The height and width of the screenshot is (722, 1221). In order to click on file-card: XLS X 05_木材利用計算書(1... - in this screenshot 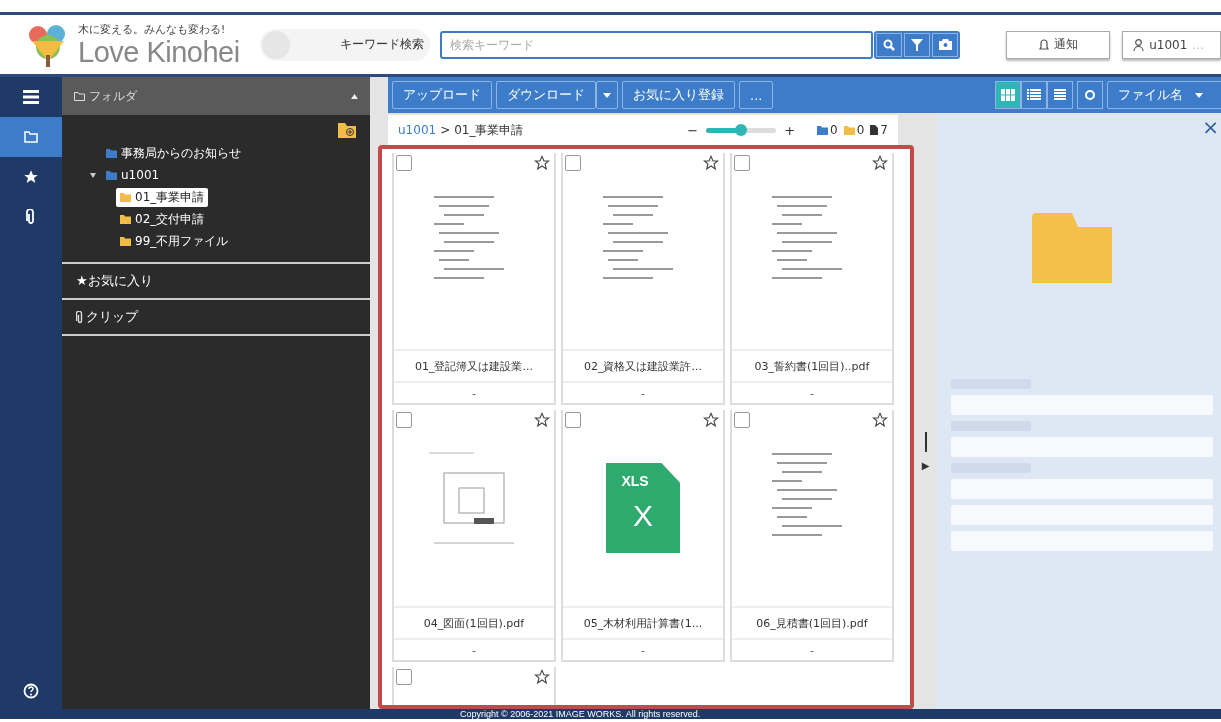, I will do `click(643, 536)`.